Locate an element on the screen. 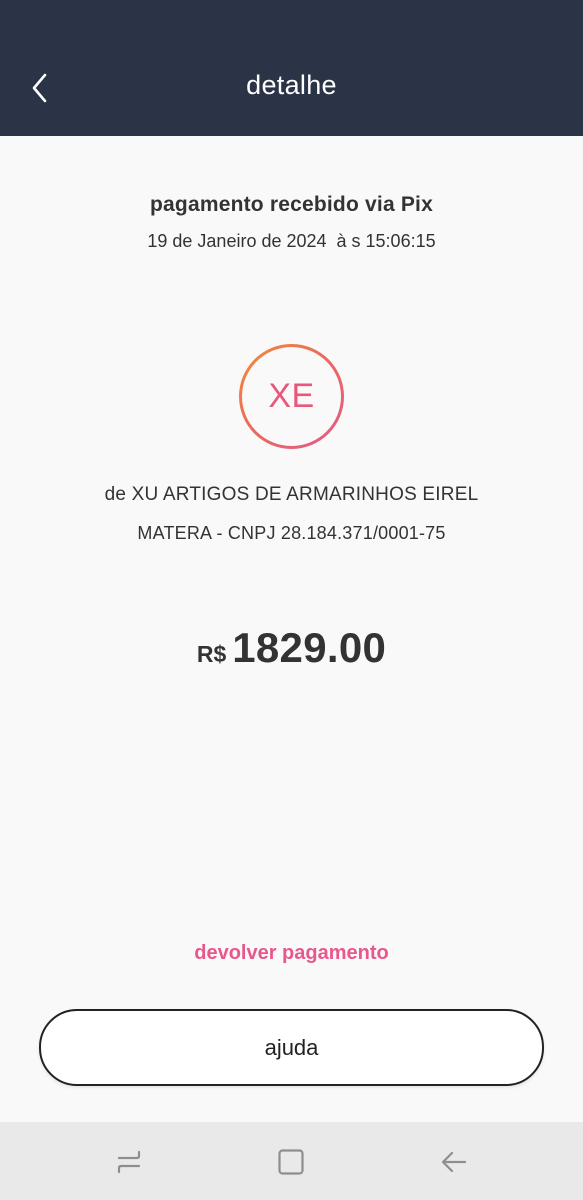  transaction-title: pagamento recebido via Pix is located at coordinates (291, 204).